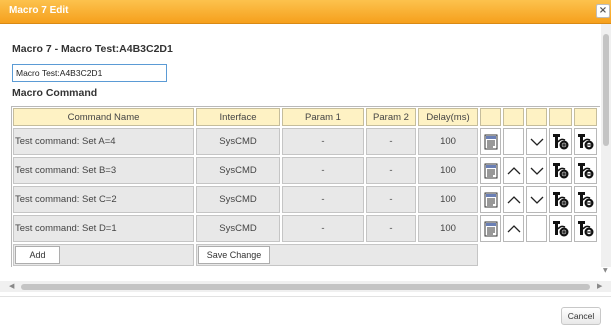 Image resolution: width=611 pixels, height=333 pixels. I want to click on horizontal-scroll-thumb, so click(305, 287).